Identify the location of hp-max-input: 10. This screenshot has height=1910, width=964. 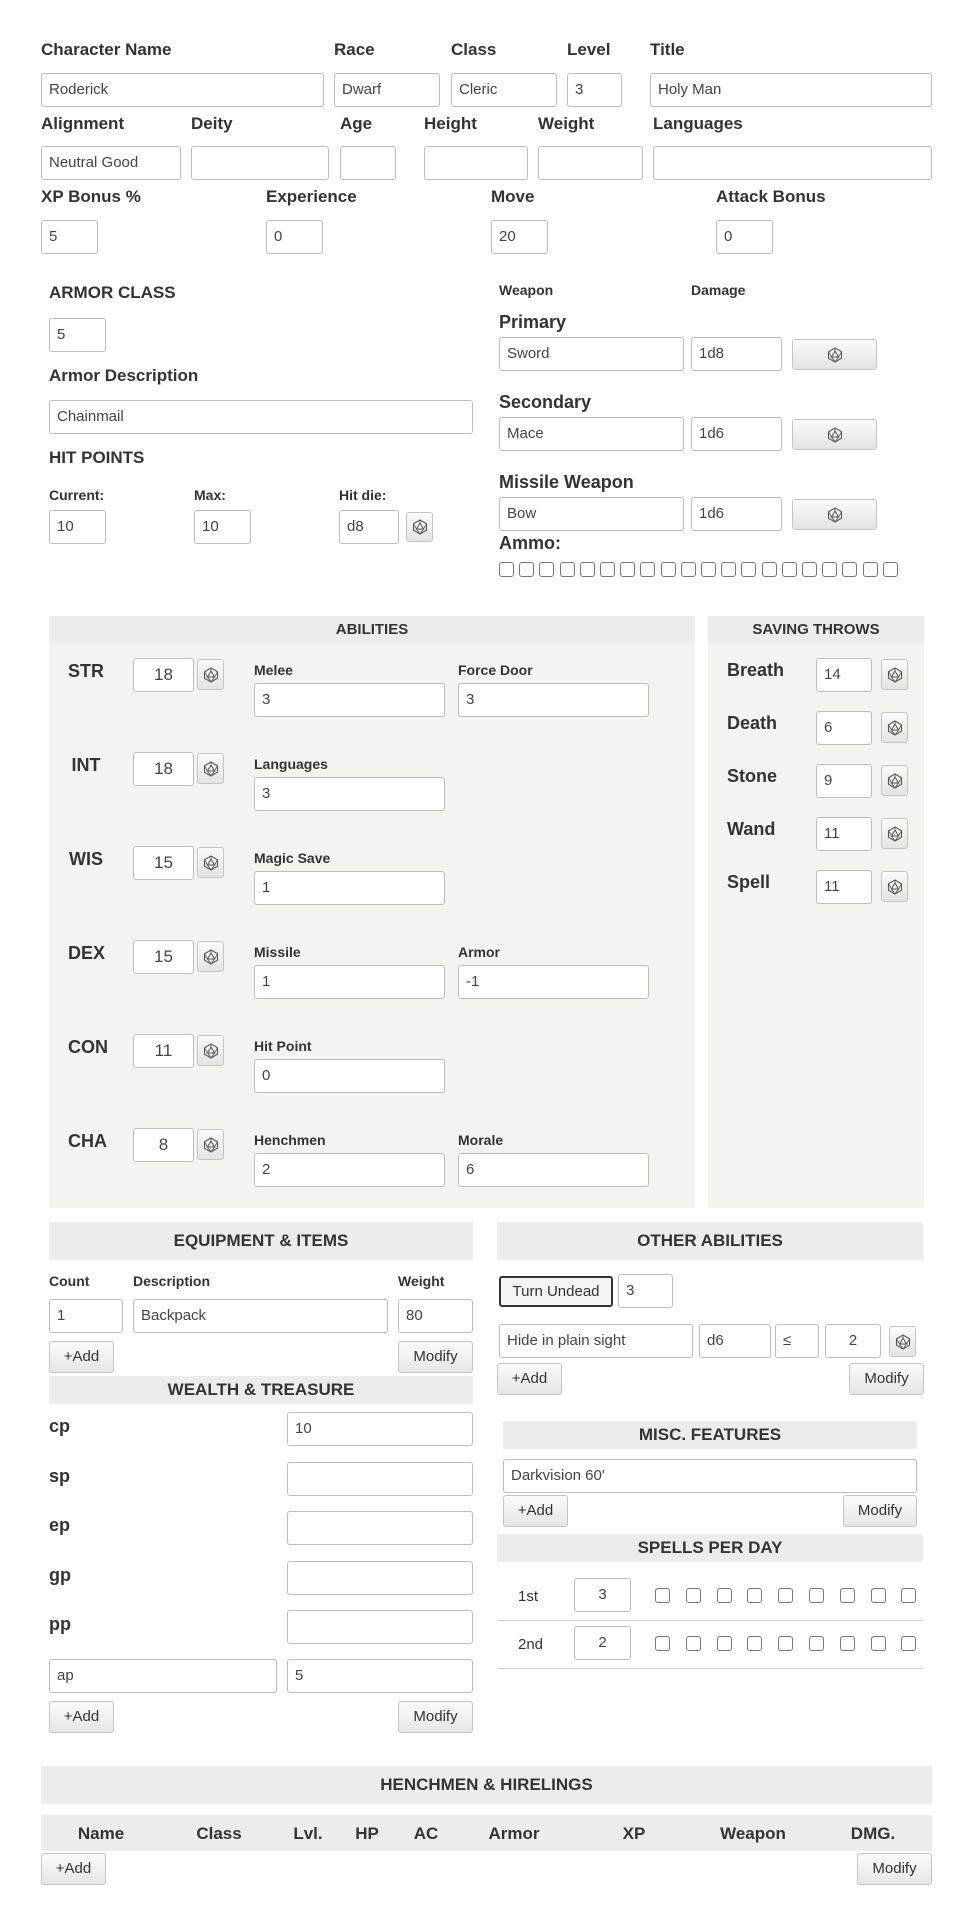
(222, 527).